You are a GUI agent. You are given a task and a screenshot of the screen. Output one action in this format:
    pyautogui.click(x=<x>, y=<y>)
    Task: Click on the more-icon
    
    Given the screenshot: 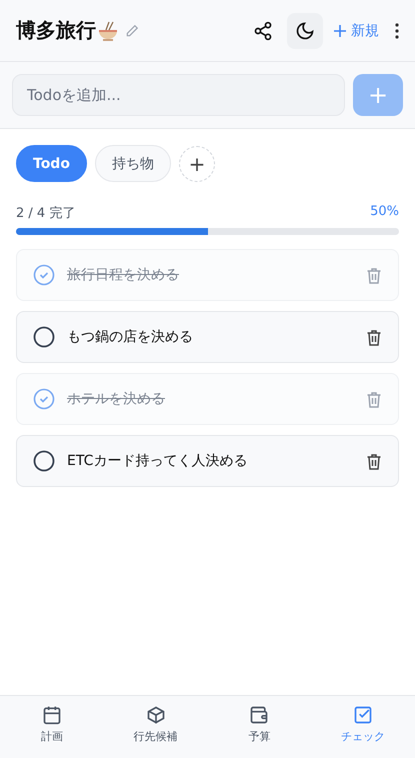 What is the action you would take?
    pyautogui.click(x=397, y=30)
    